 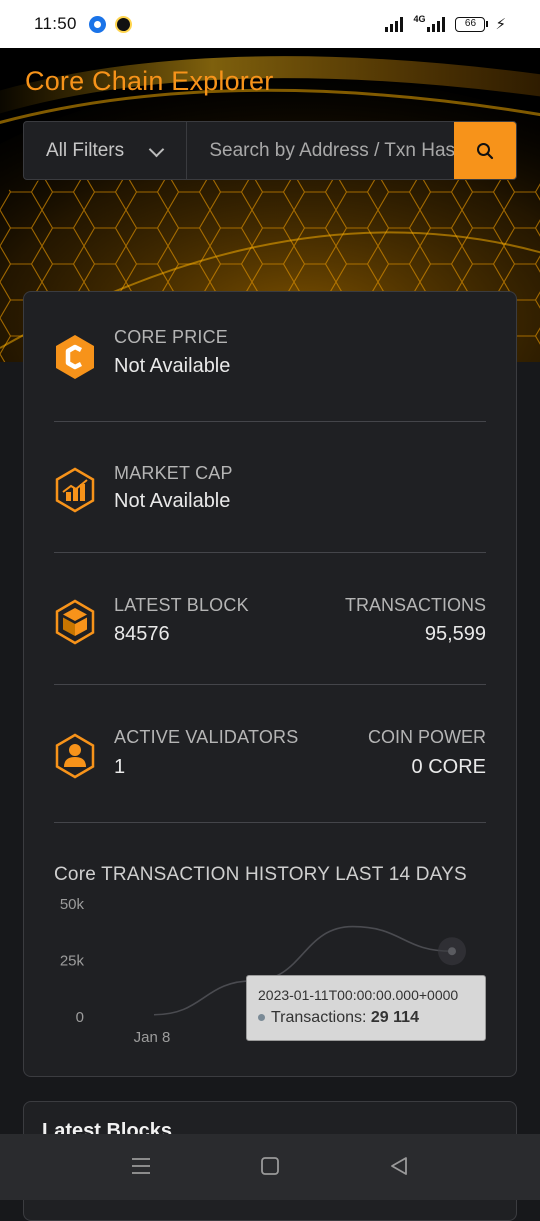 I want to click on coin-power-label: COIN POWER, so click(x=426, y=737).